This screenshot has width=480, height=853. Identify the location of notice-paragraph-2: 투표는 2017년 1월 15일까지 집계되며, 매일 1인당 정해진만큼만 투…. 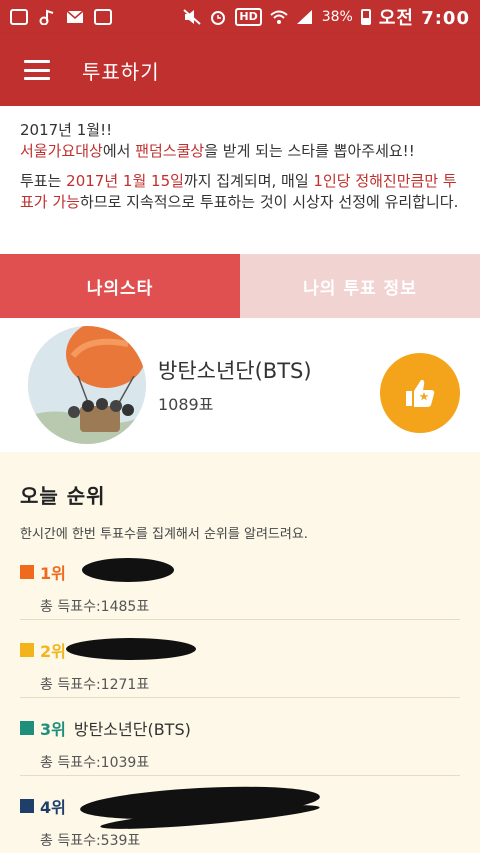
(240, 192).